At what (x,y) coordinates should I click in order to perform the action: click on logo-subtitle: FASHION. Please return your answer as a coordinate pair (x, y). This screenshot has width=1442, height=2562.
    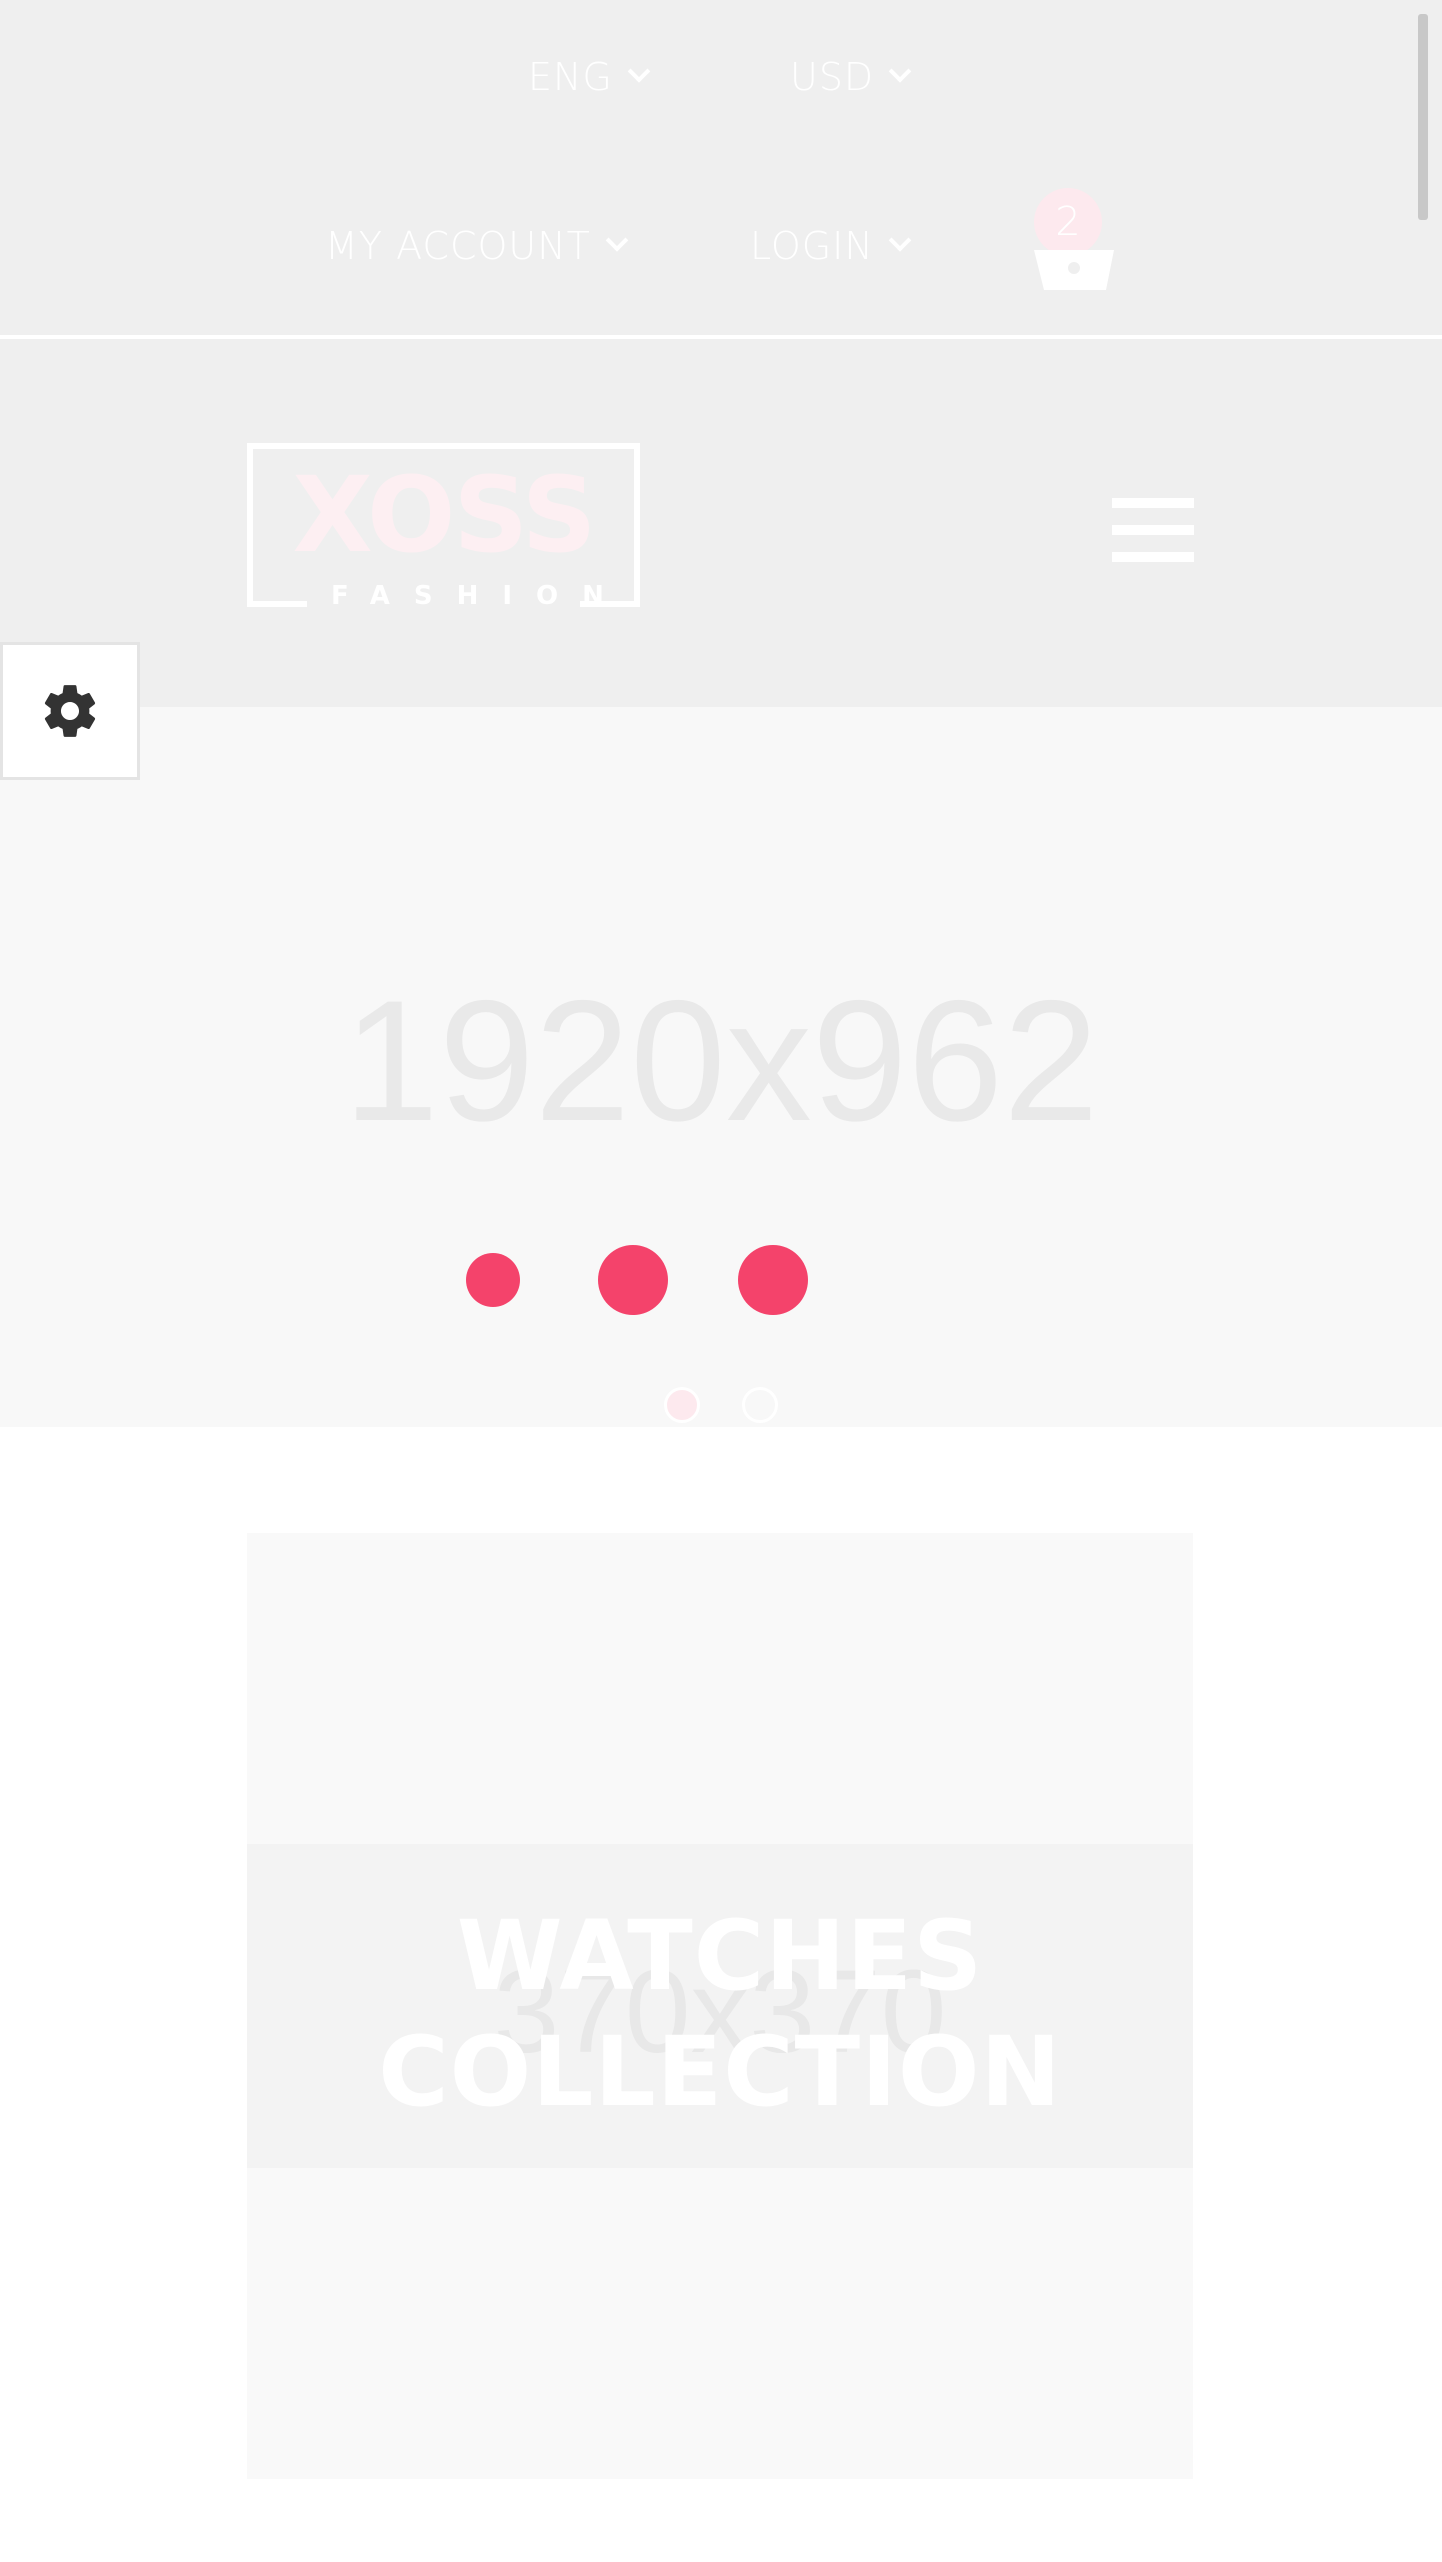
    Looking at the image, I should click on (455, 596).